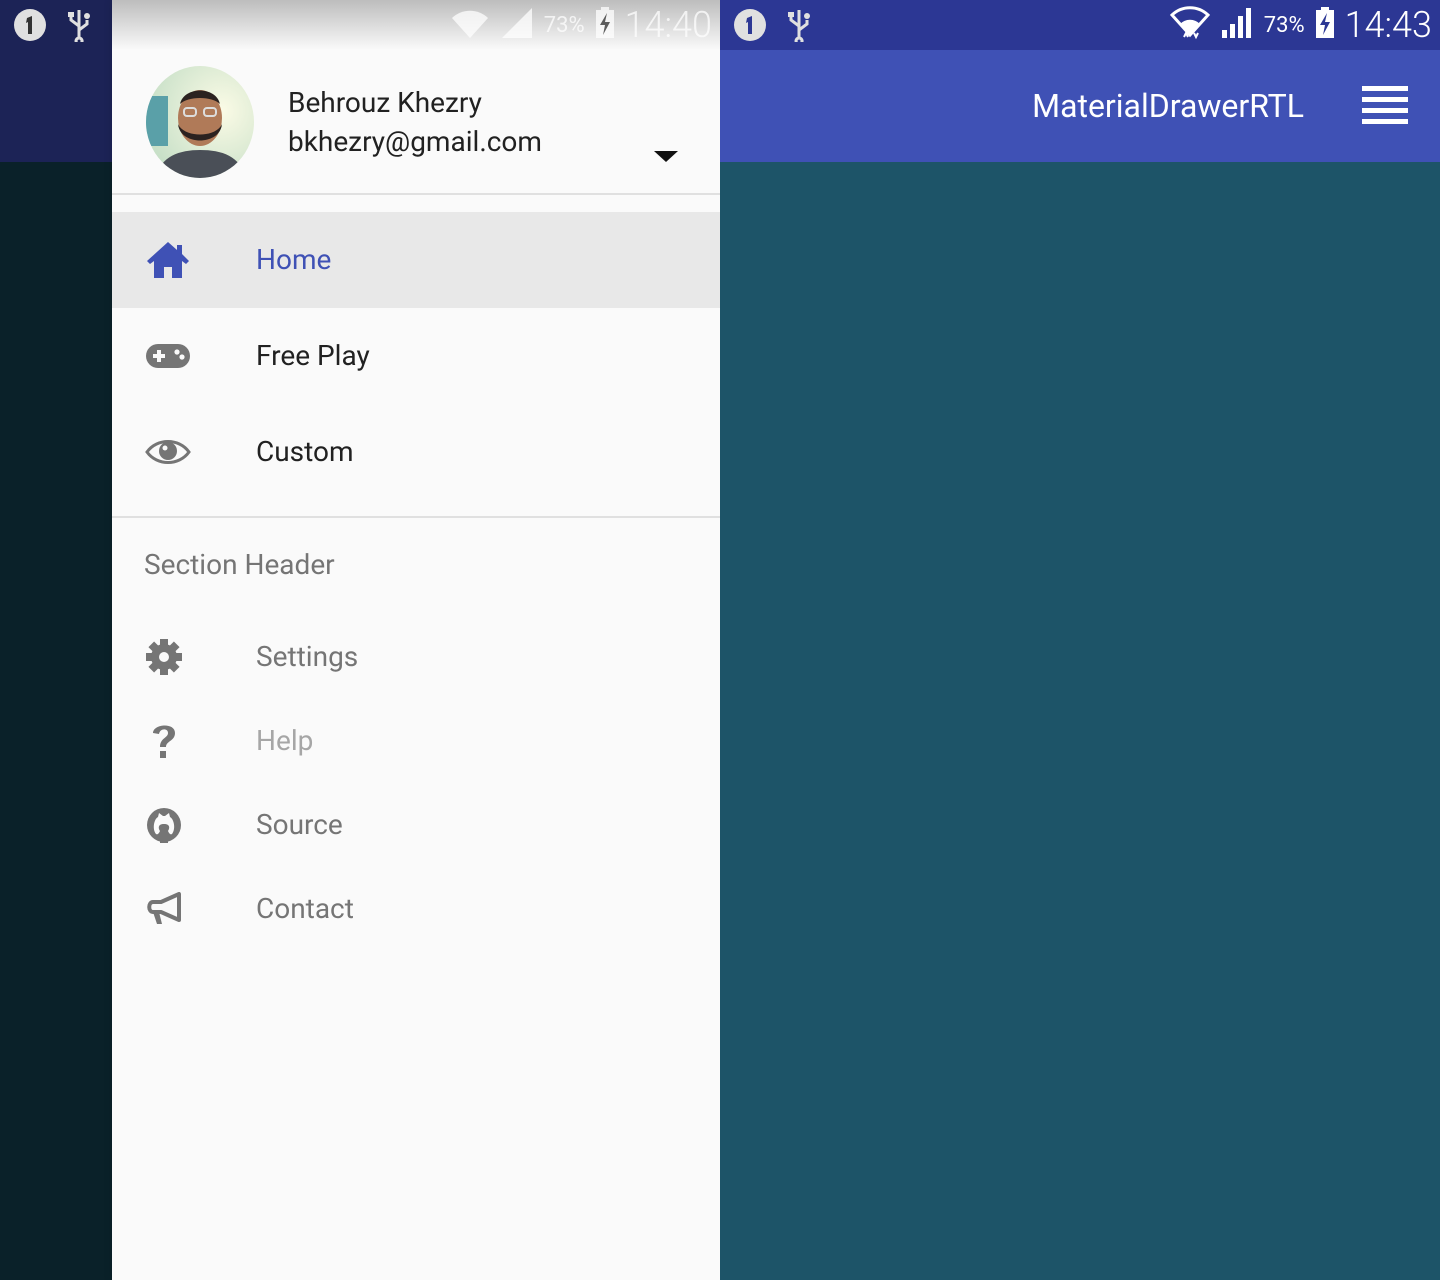 Image resolution: width=1440 pixels, height=1280 pixels. What do you see at coordinates (1168, 106) in the screenshot?
I see `toolbar-title: MaterialDrawerRTL` at bounding box center [1168, 106].